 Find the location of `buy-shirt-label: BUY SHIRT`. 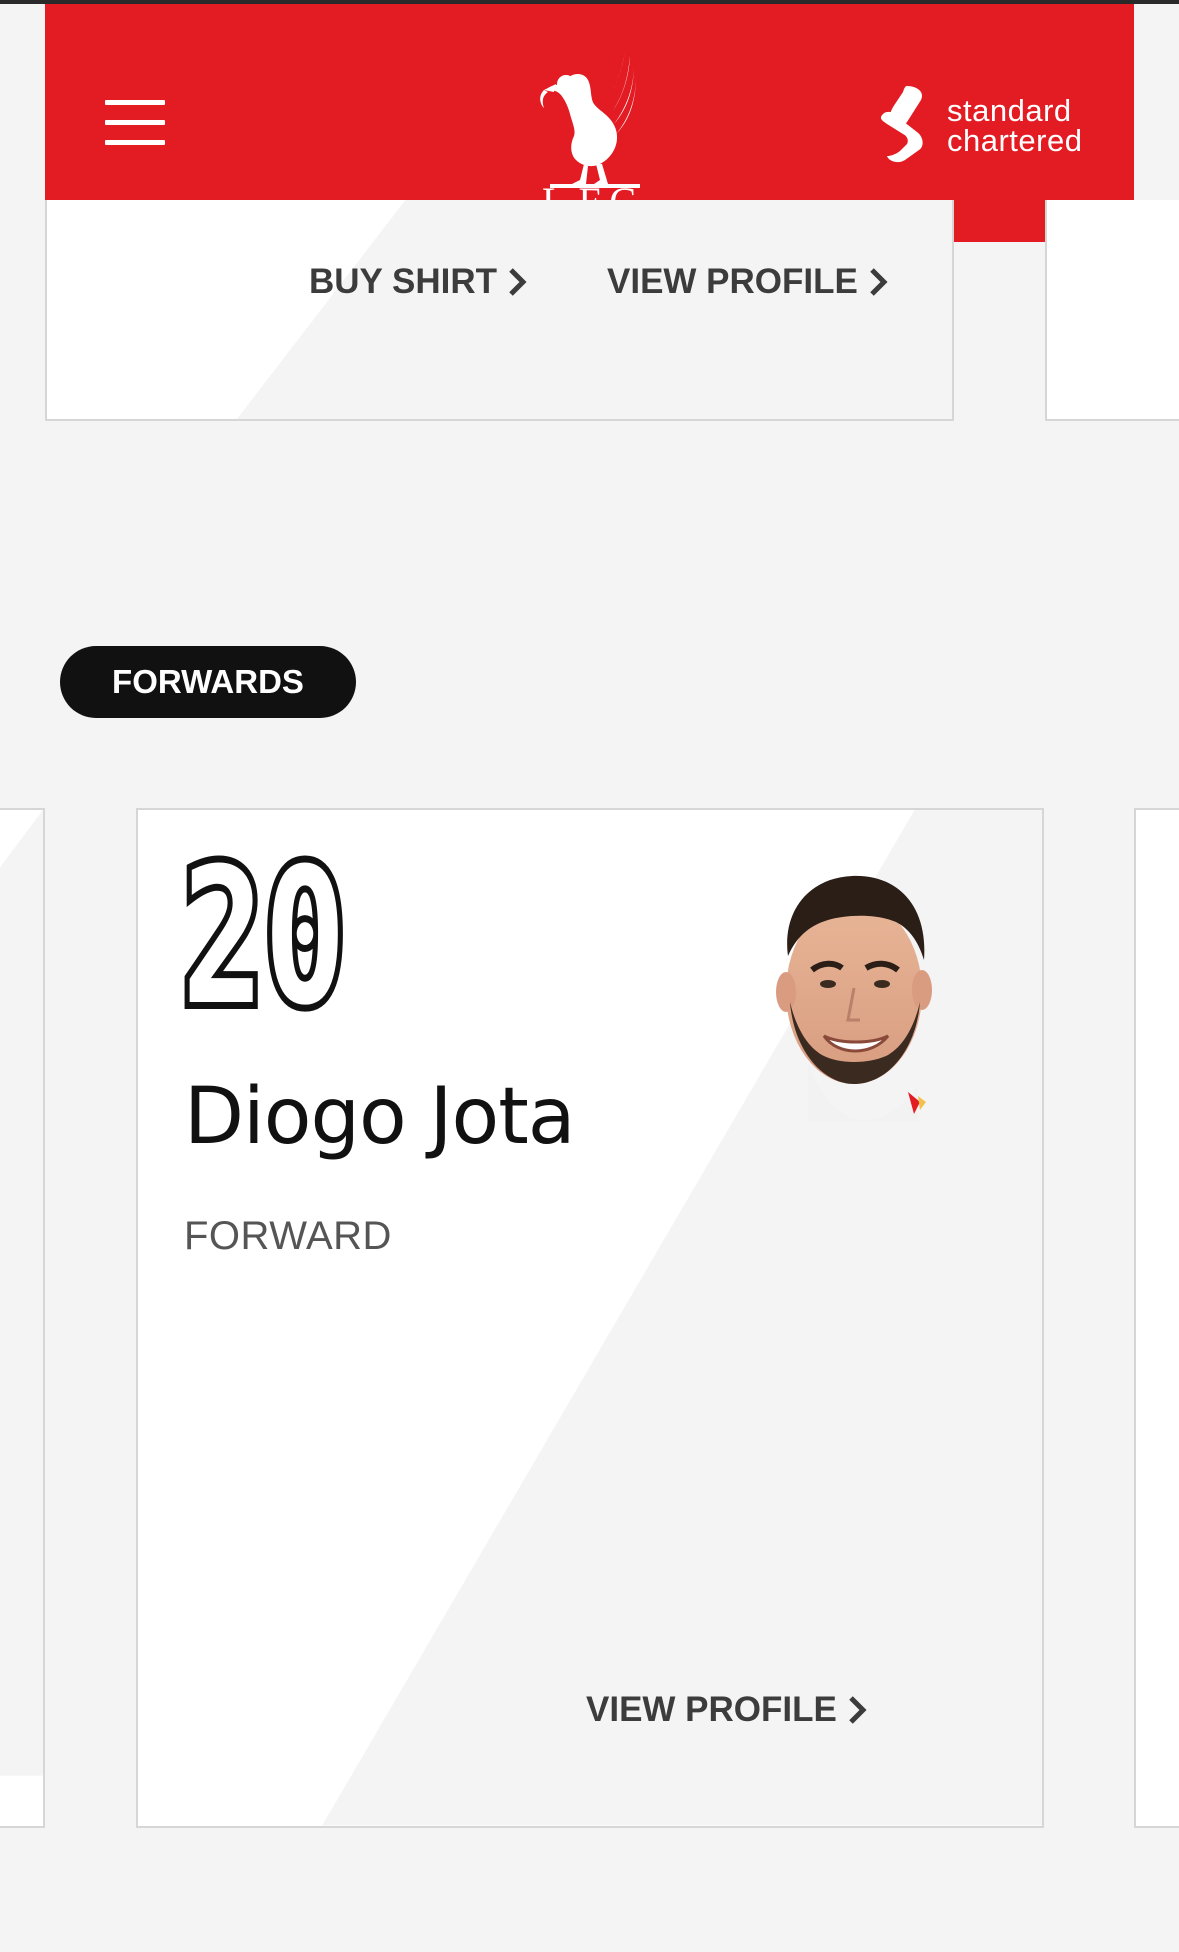

buy-shirt-label: BUY SHIRT is located at coordinates (403, 281).